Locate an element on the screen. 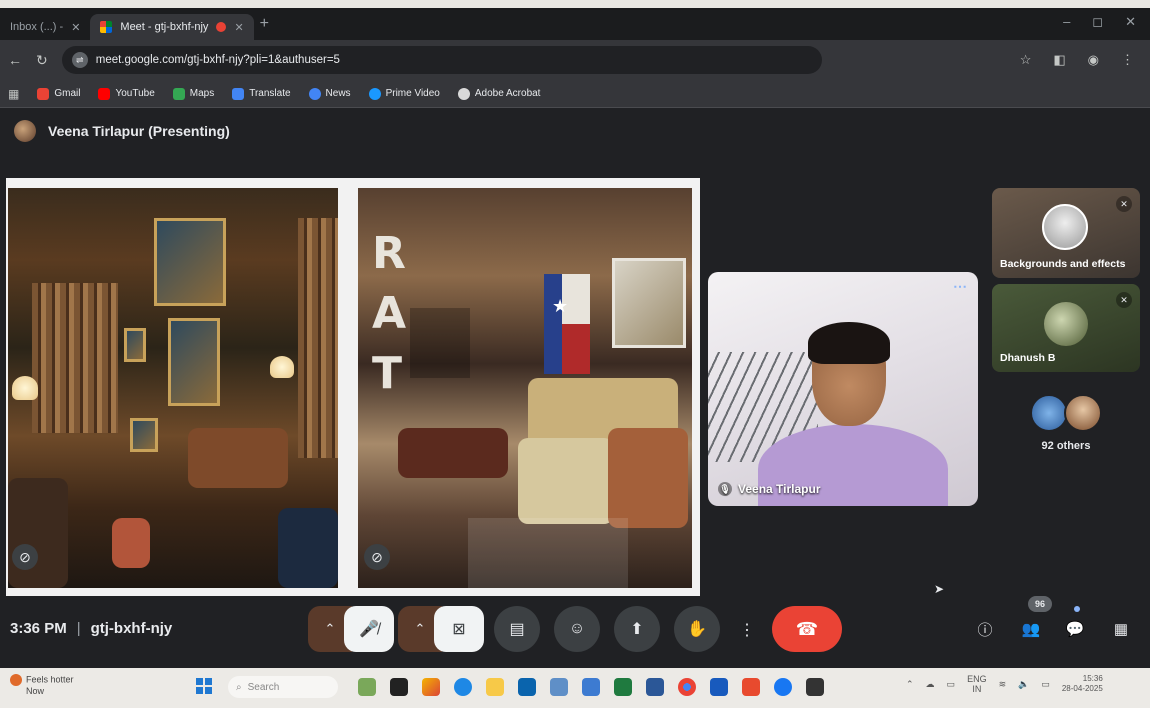  reload-icon: ↻ is located at coordinates (42, 60).